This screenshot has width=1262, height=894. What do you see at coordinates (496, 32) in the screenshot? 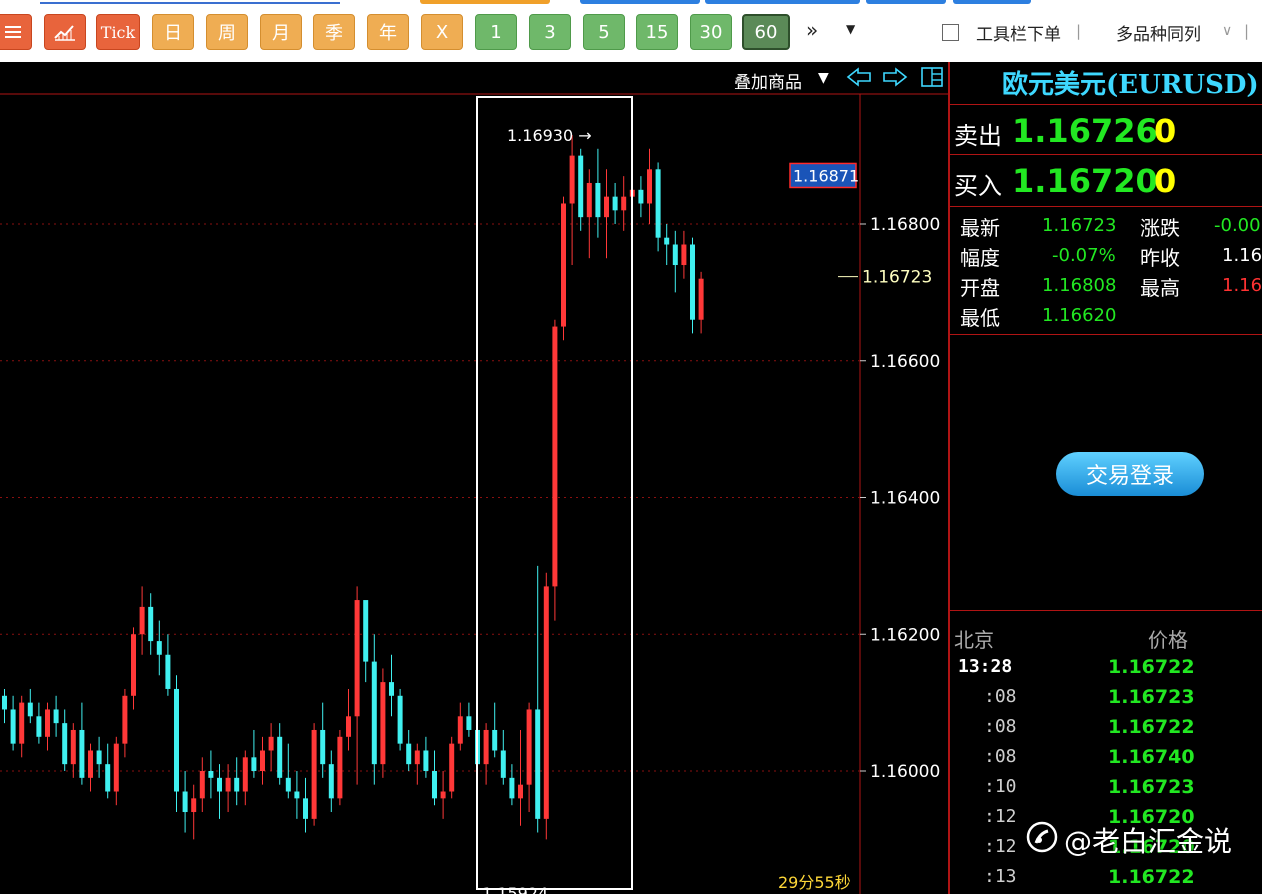
I see `period-1-button: 1` at bounding box center [496, 32].